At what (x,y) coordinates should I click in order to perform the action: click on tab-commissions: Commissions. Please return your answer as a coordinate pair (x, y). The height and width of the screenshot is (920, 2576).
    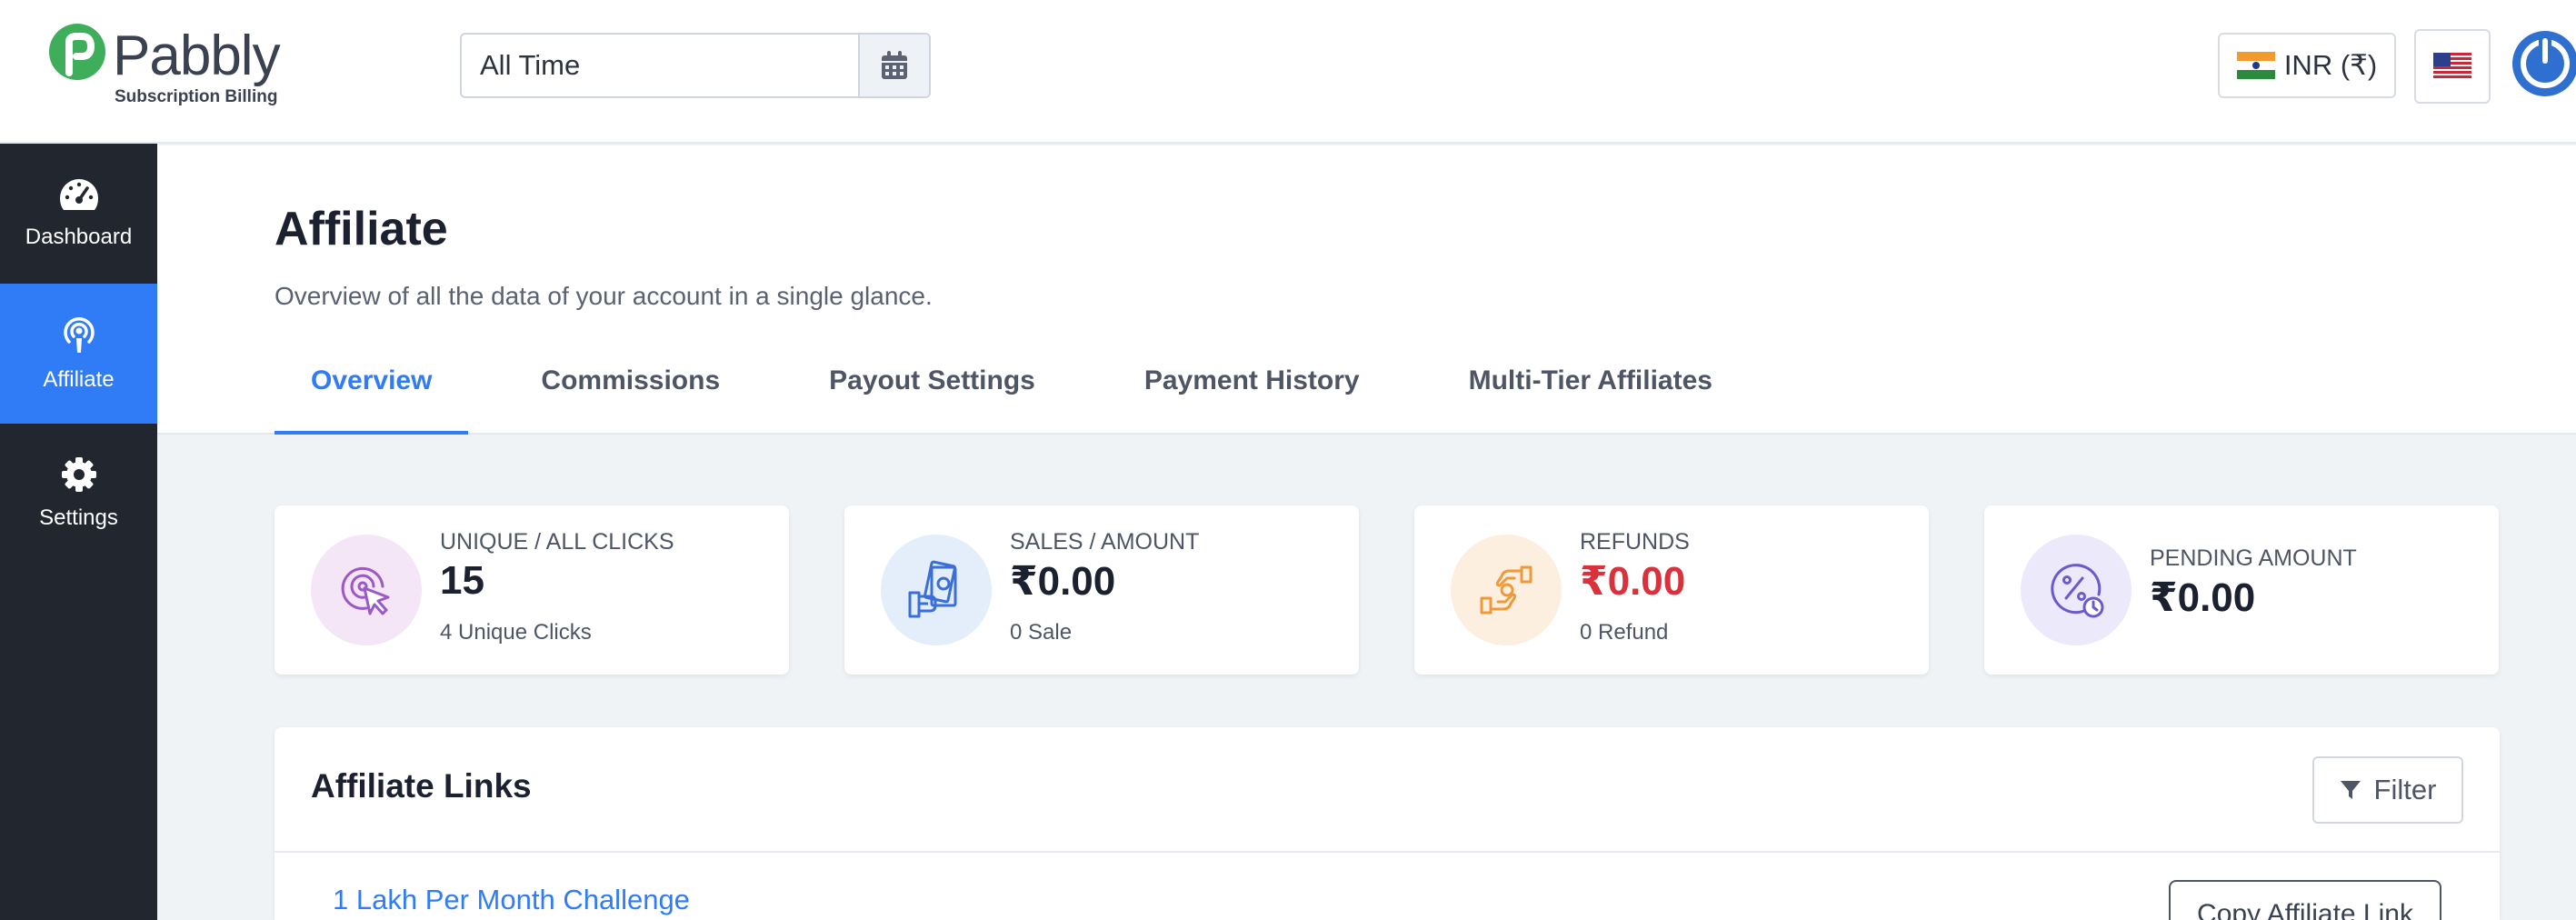
    Looking at the image, I should click on (630, 398).